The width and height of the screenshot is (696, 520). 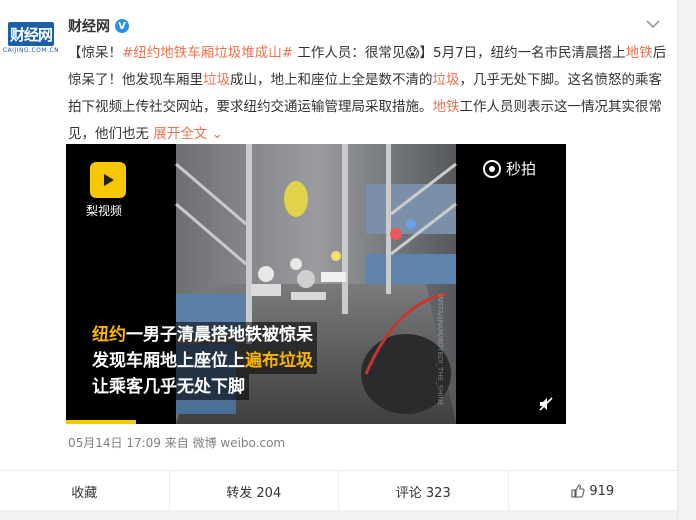 I want to click on caption-line: 发现车厢地上座位上遍布垃圾, so click(x=202, y=361).